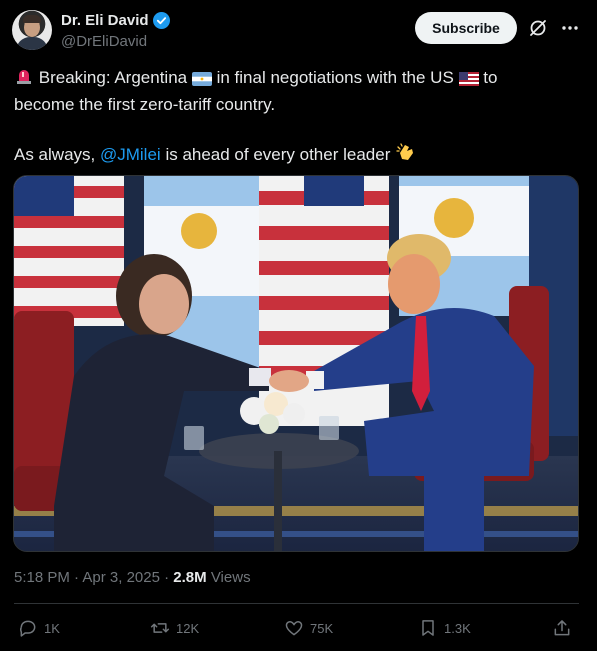  What do you see at coordinates (190, 577) in the screenshot?
I see `views-count: 2.8M` at bounding box center [190, 577].